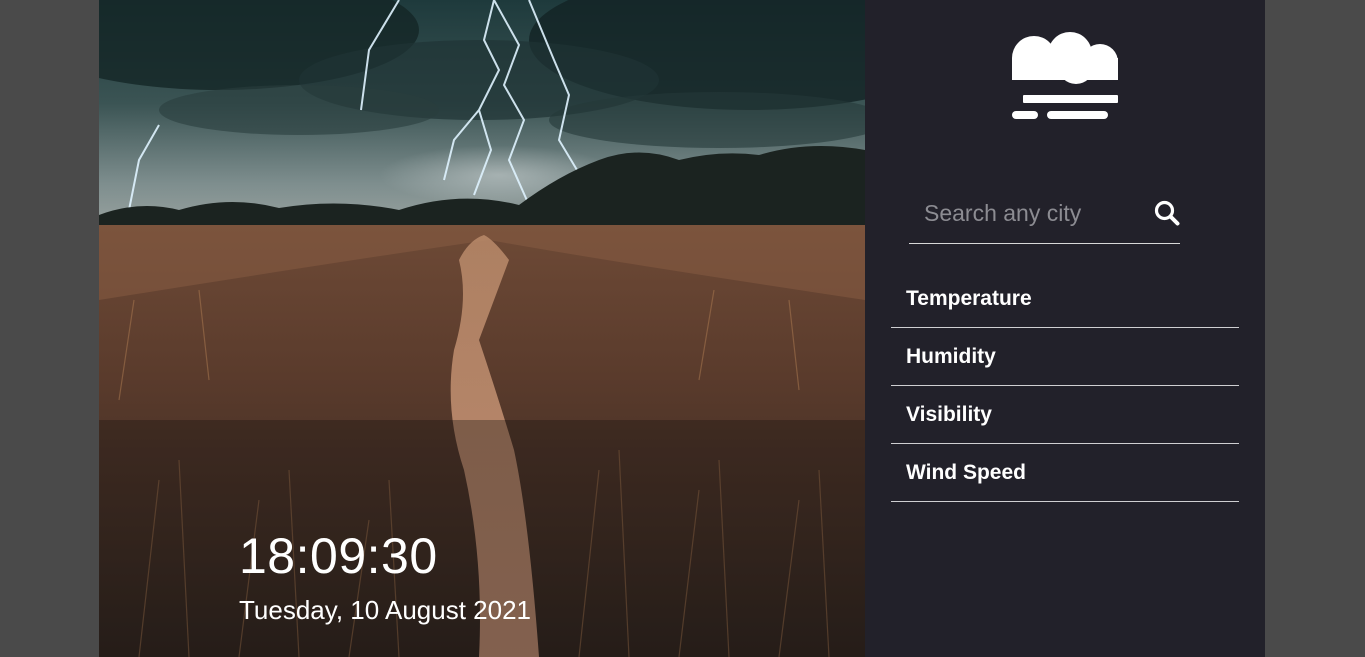 The height and width of the screenshot is (657, 1365). I want to click on city-search, so click(1044, 215).